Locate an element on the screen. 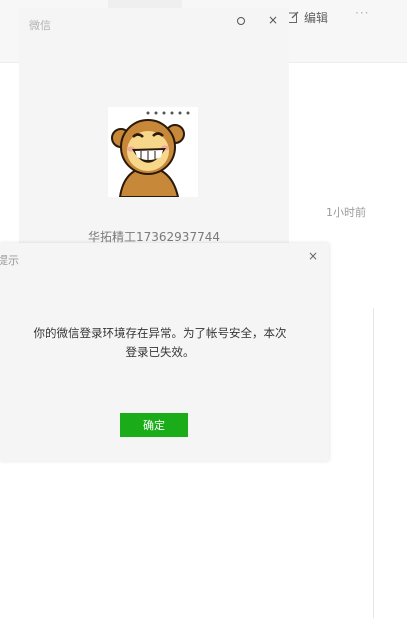 This screenshot has height=618, width=407. avatar is located at coordinates (153, 152).